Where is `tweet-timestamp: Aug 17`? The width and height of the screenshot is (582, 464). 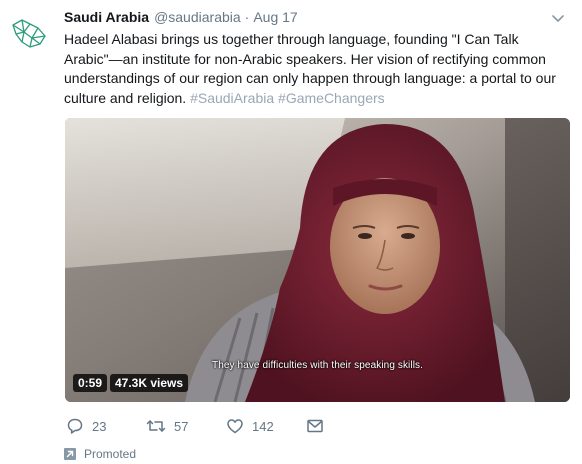
tweet-timestamp: Aug 17 is located at coordinates (275, 17).